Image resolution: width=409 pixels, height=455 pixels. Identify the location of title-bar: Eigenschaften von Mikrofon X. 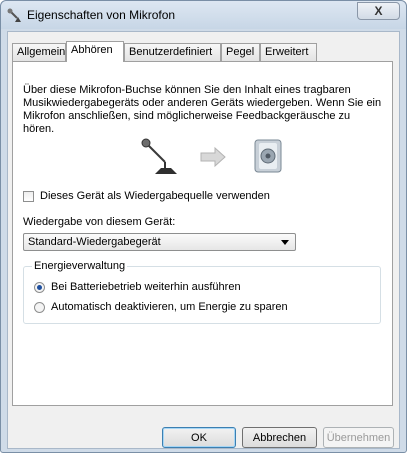
(203, 15).